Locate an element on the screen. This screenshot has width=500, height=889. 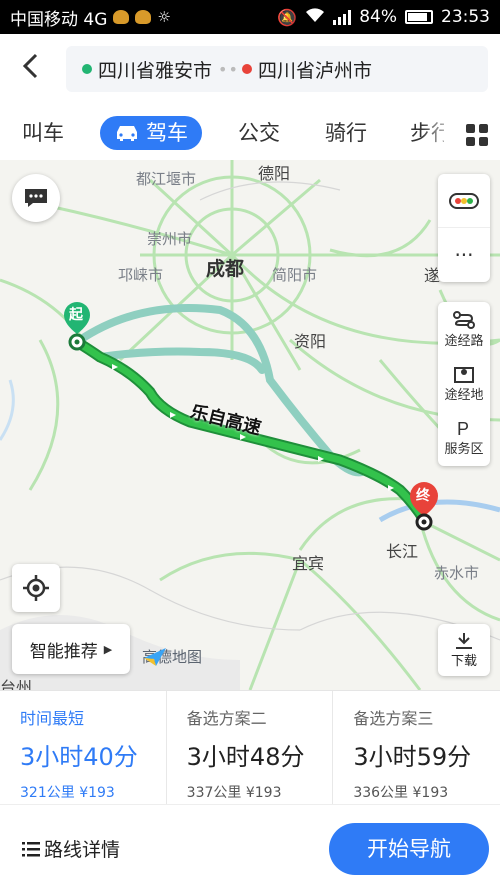
map-label-changjiang: 长江 is located at coordinates (402, 551).